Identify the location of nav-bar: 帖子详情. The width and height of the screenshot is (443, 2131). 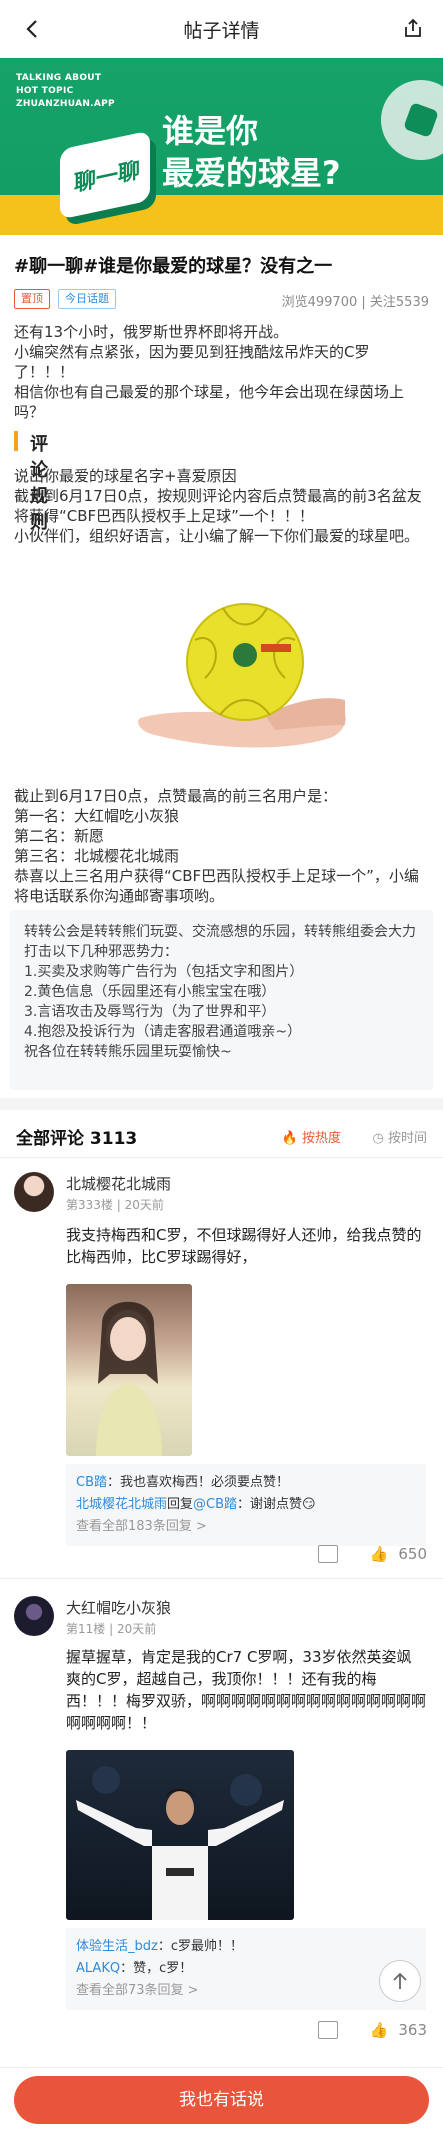
(221, 29).